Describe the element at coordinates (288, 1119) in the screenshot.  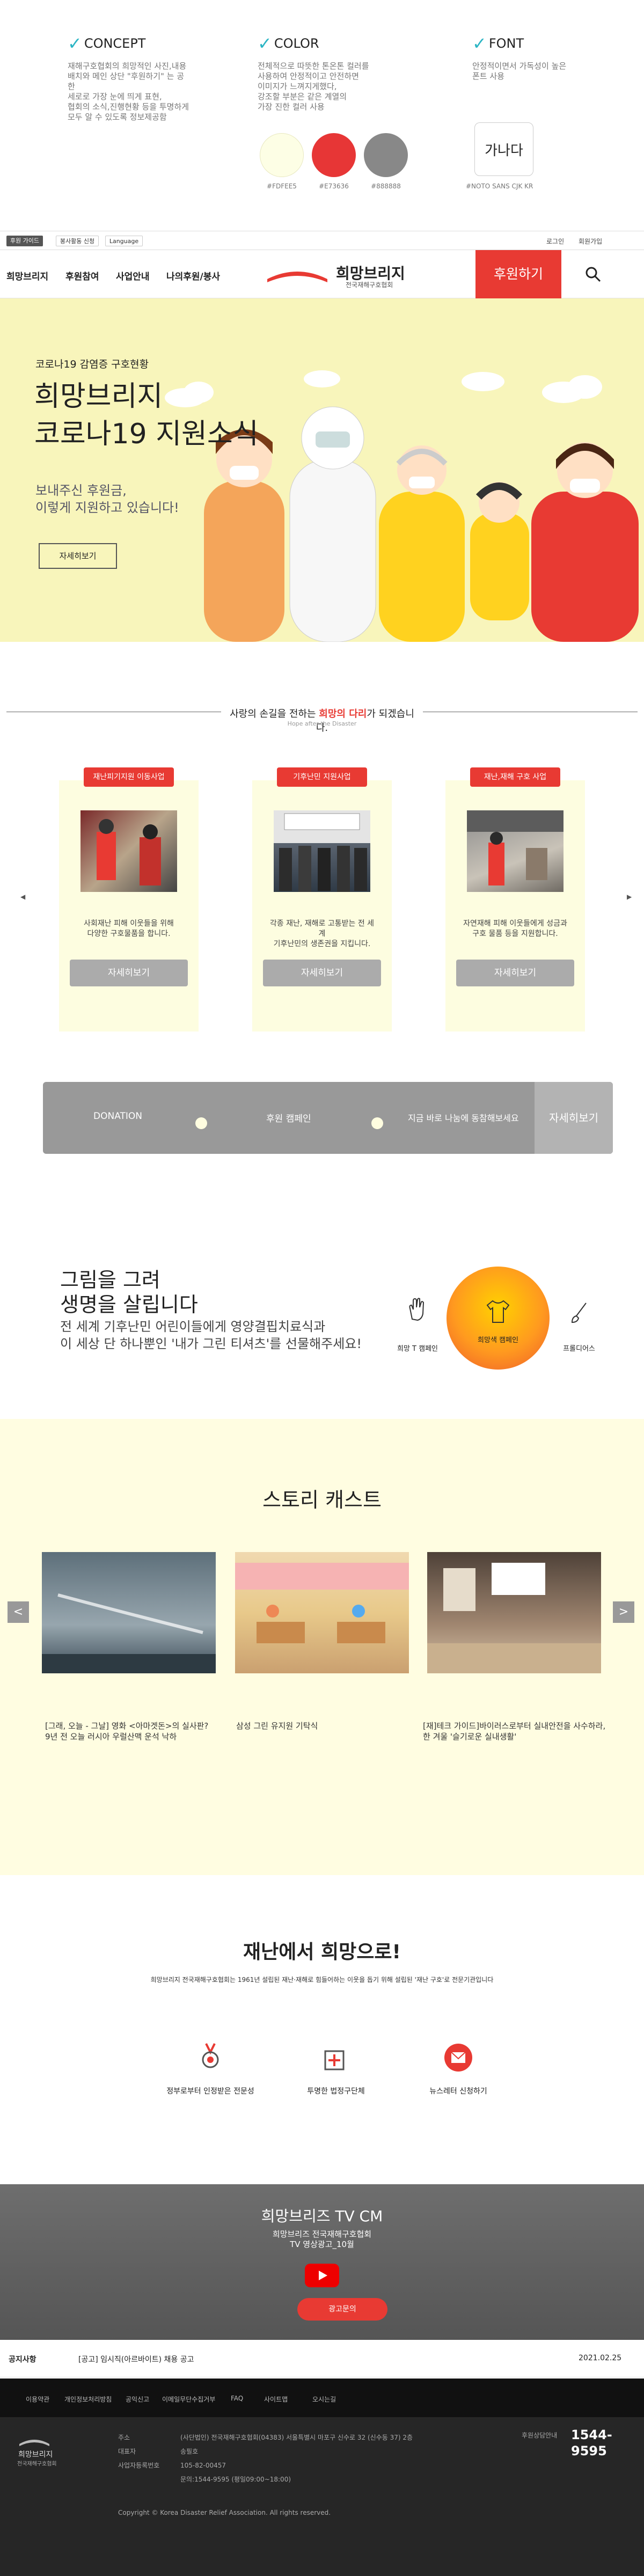
I see `campaign-label: 후원 캠페인` at that location.